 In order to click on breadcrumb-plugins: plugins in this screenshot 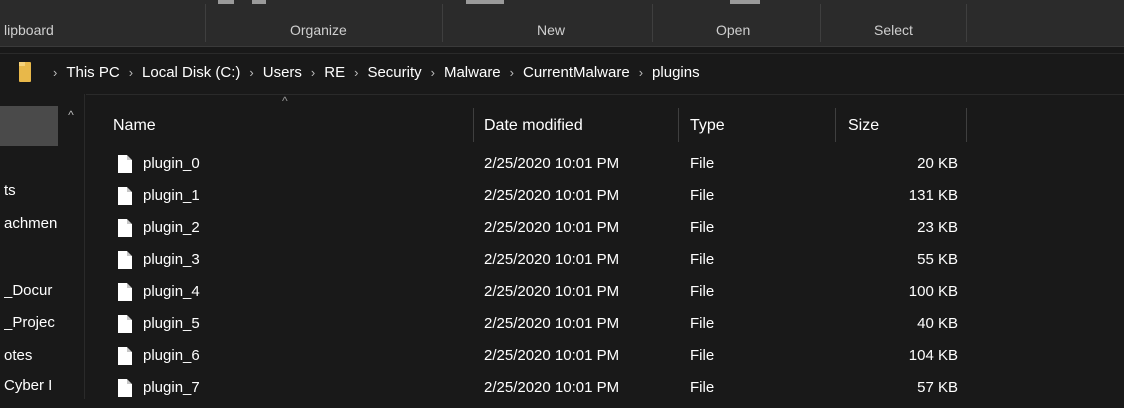, I will do `click(676, 72)`.